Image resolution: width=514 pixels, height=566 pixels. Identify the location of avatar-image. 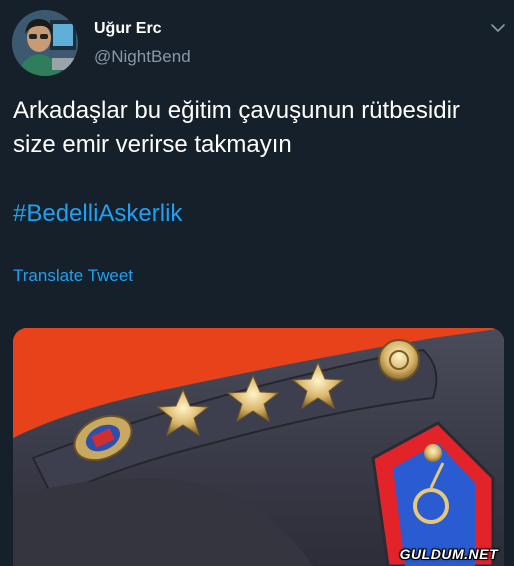
(45, 43).